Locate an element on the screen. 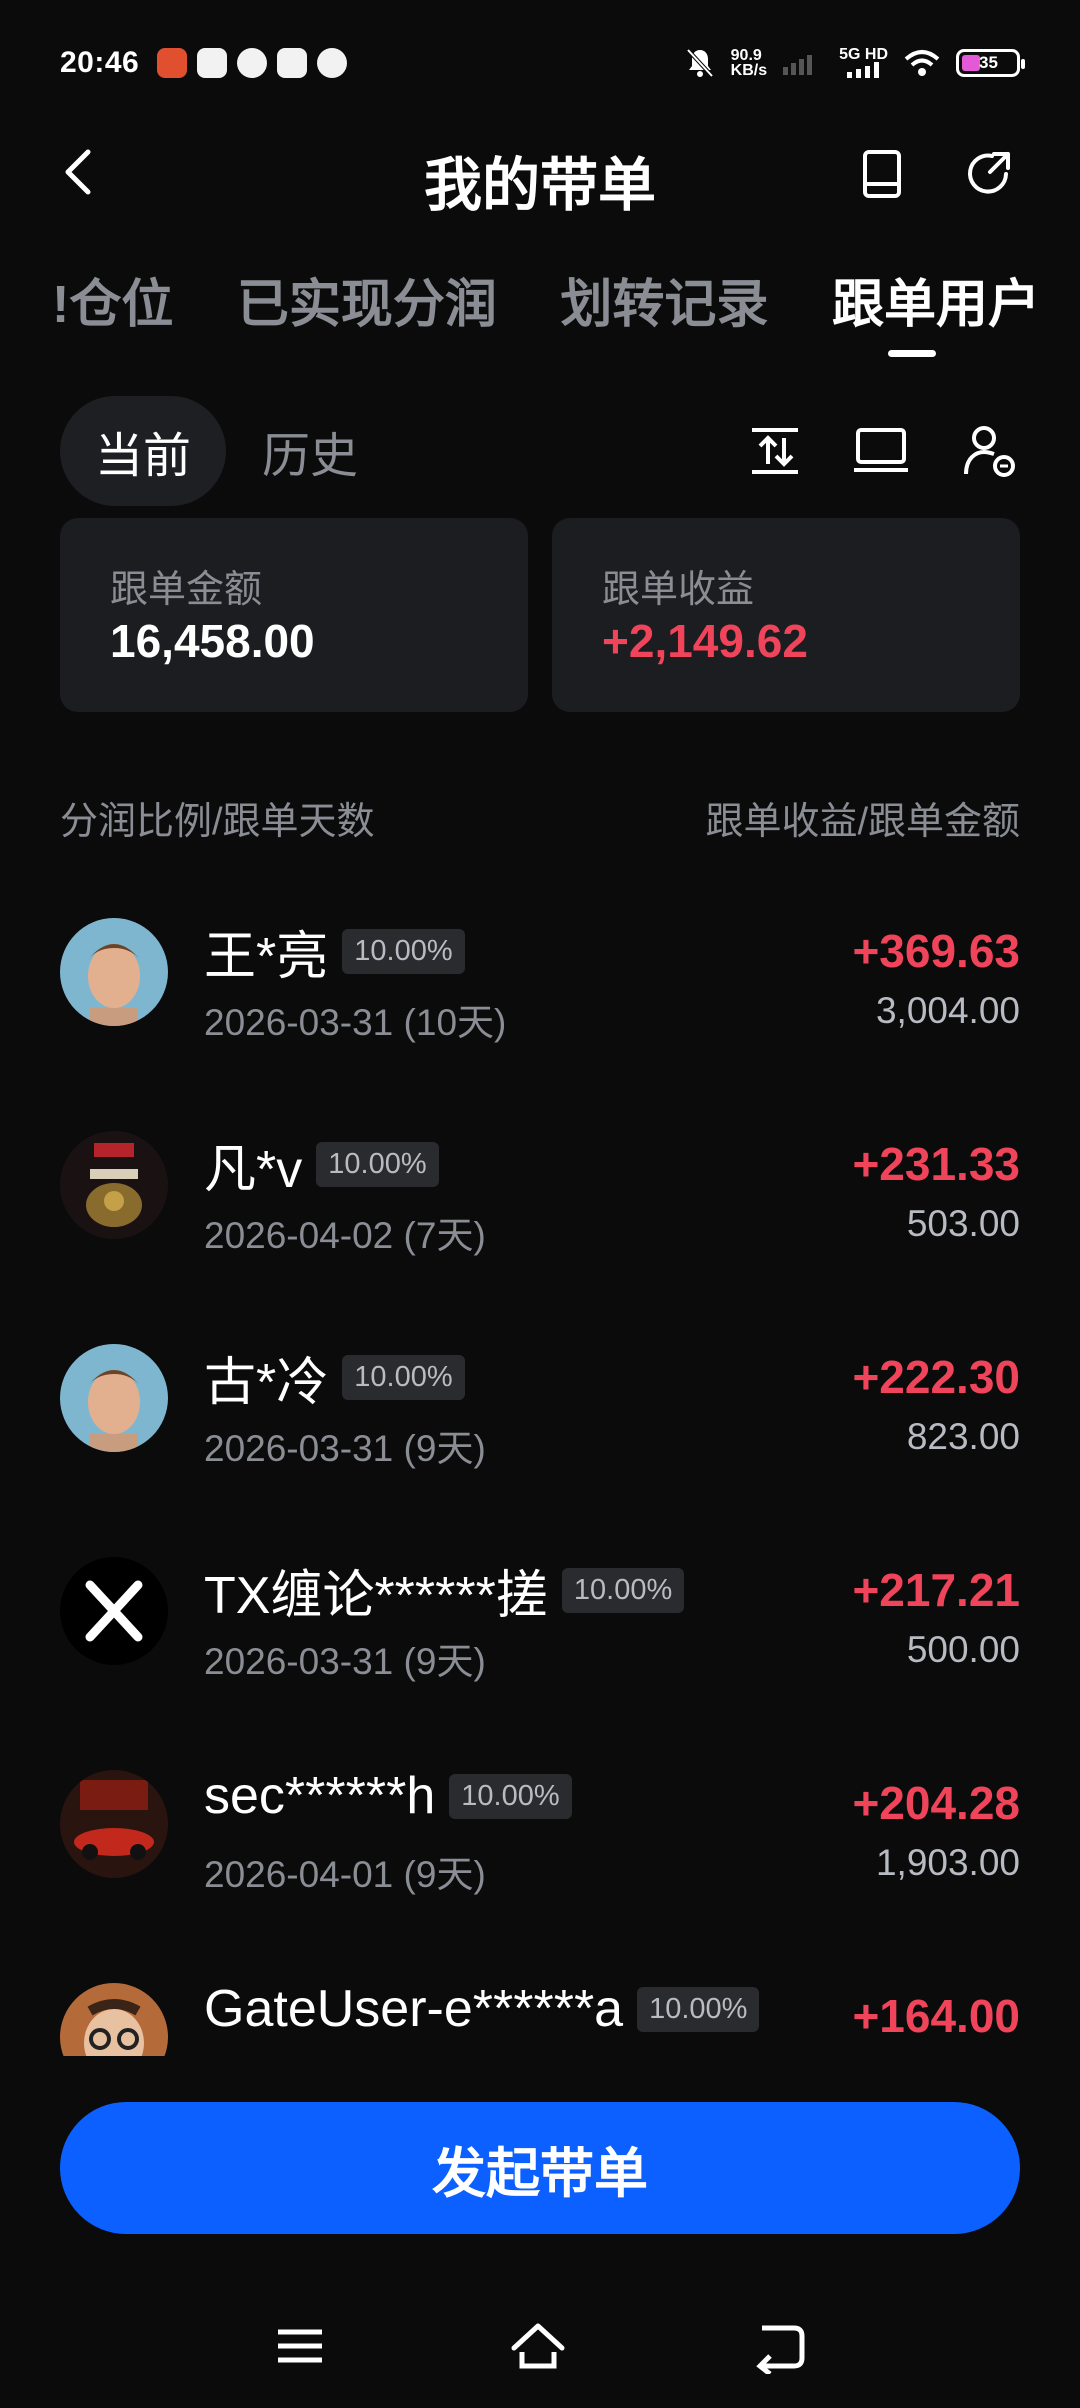  network-speed: 90.9 KB/s is located at coordinates (749, 63).